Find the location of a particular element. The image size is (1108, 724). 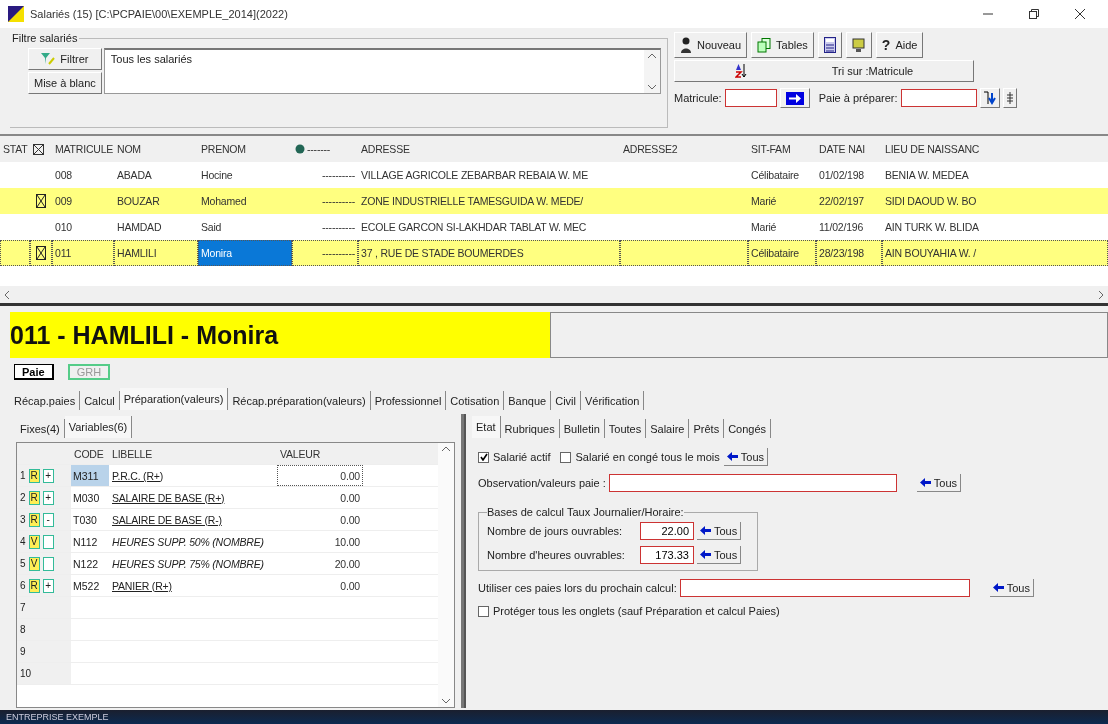

utiliser-field is located at coordinates (824, 588).